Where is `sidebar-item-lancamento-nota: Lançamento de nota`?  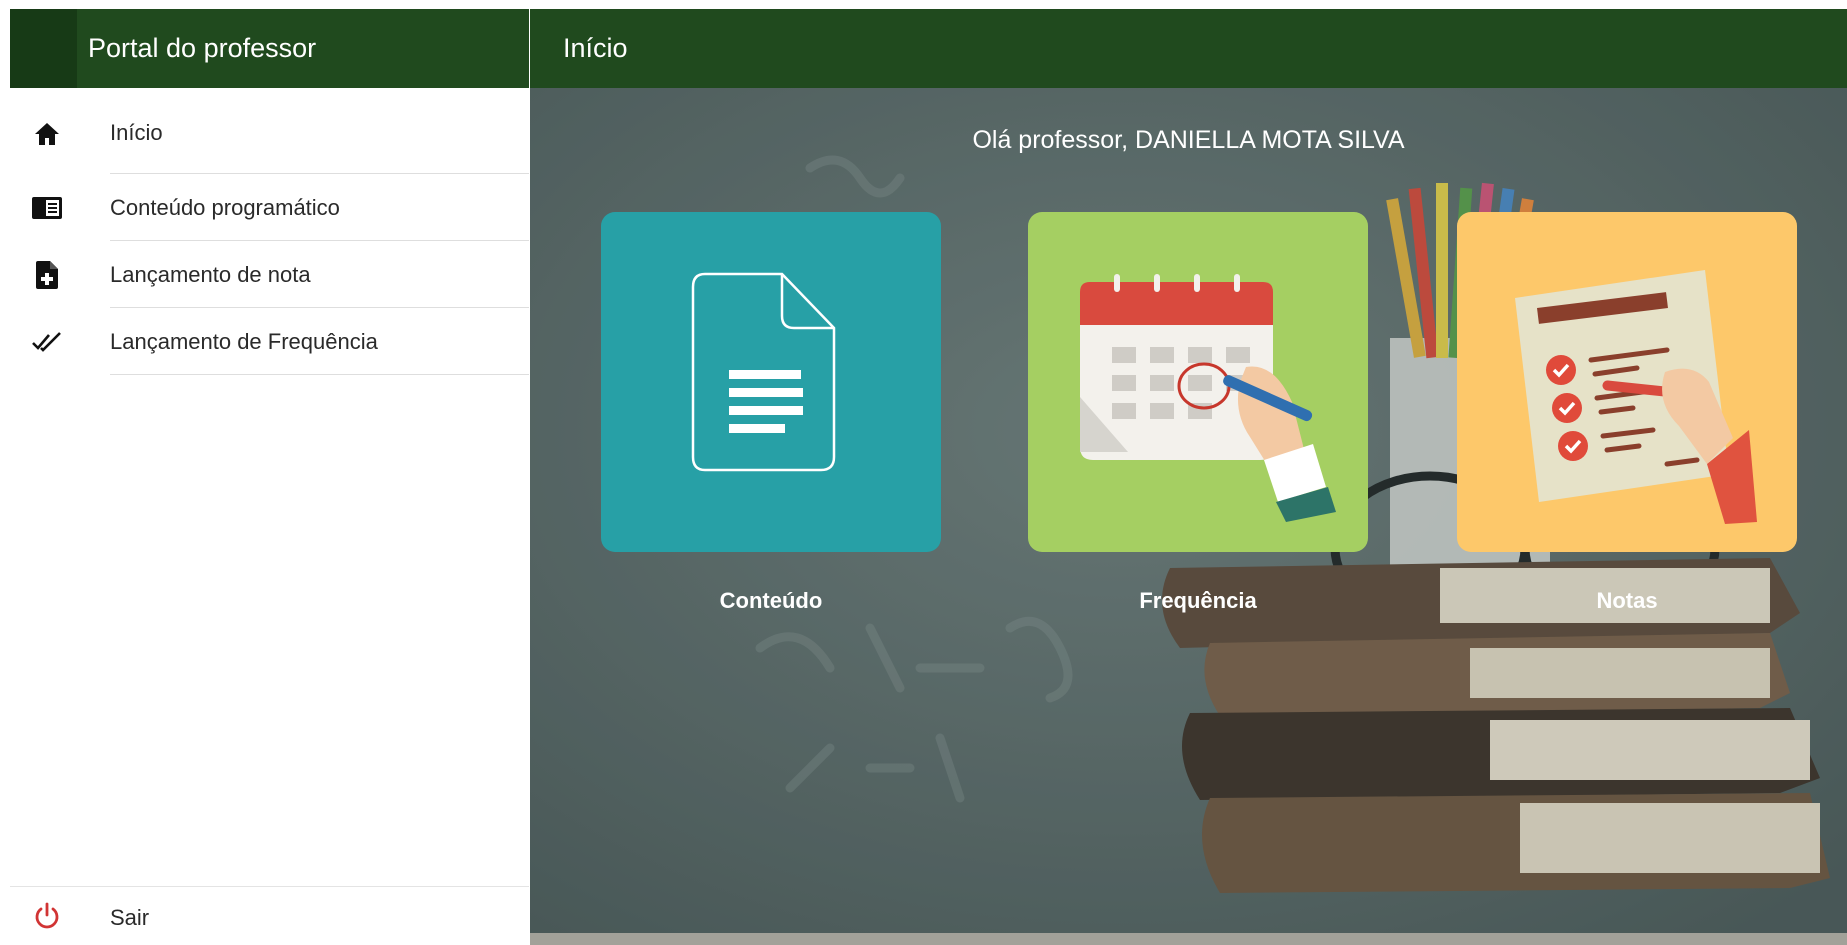
sidebar-item-lancamento-nota: Lançamento de nota is located at coordinates (269, 274).